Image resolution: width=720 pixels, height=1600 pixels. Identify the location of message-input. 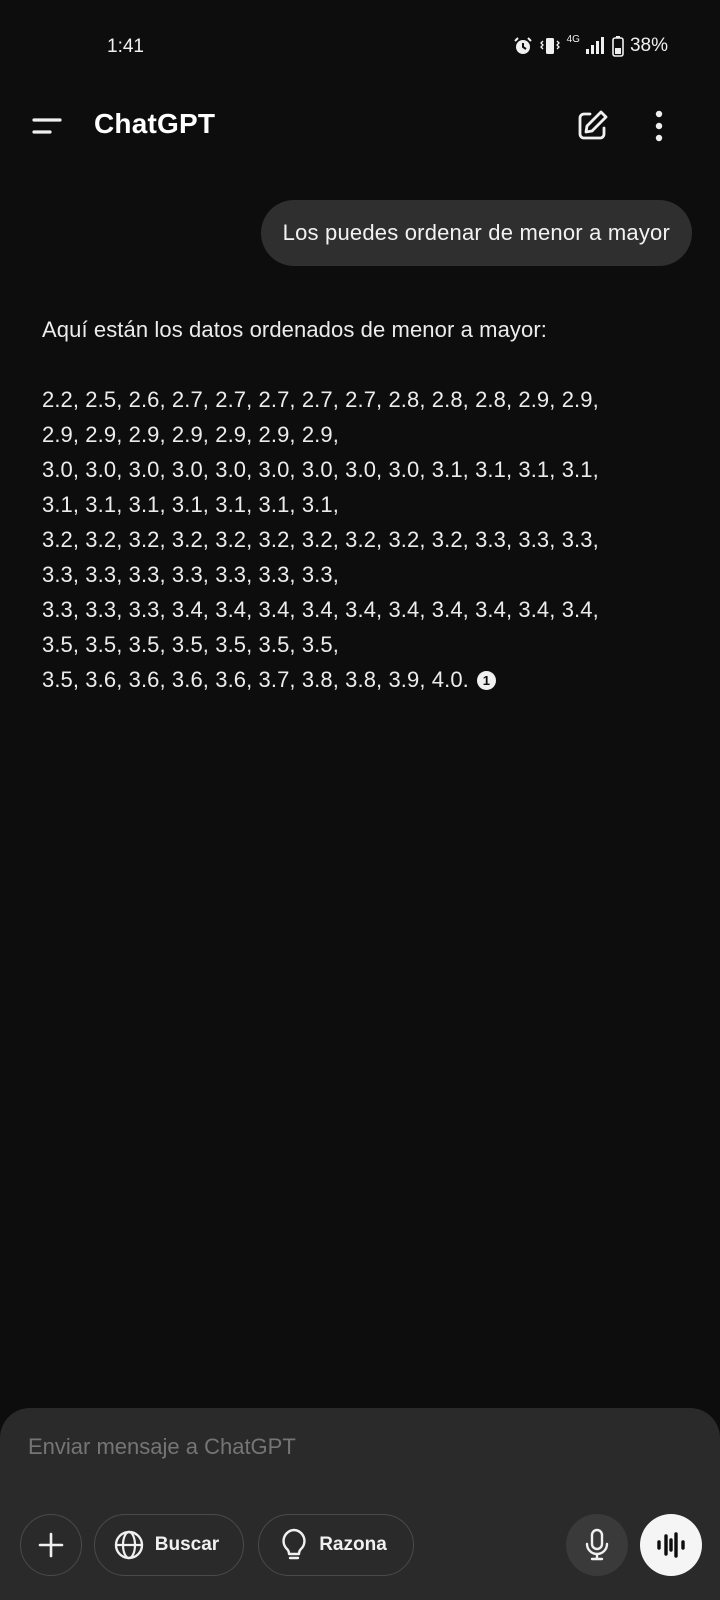
(328, 1447).